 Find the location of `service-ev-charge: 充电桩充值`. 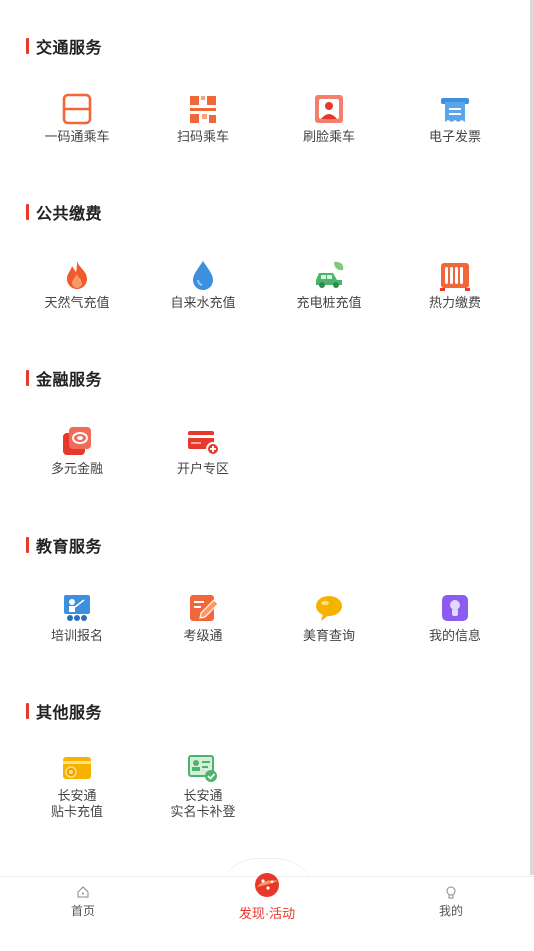

service-ev-charge: 充电桩充值 is located at coordinates (329, 284).